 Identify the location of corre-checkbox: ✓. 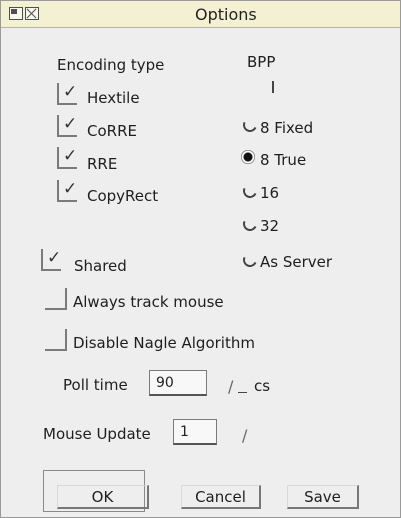
(67, 126).